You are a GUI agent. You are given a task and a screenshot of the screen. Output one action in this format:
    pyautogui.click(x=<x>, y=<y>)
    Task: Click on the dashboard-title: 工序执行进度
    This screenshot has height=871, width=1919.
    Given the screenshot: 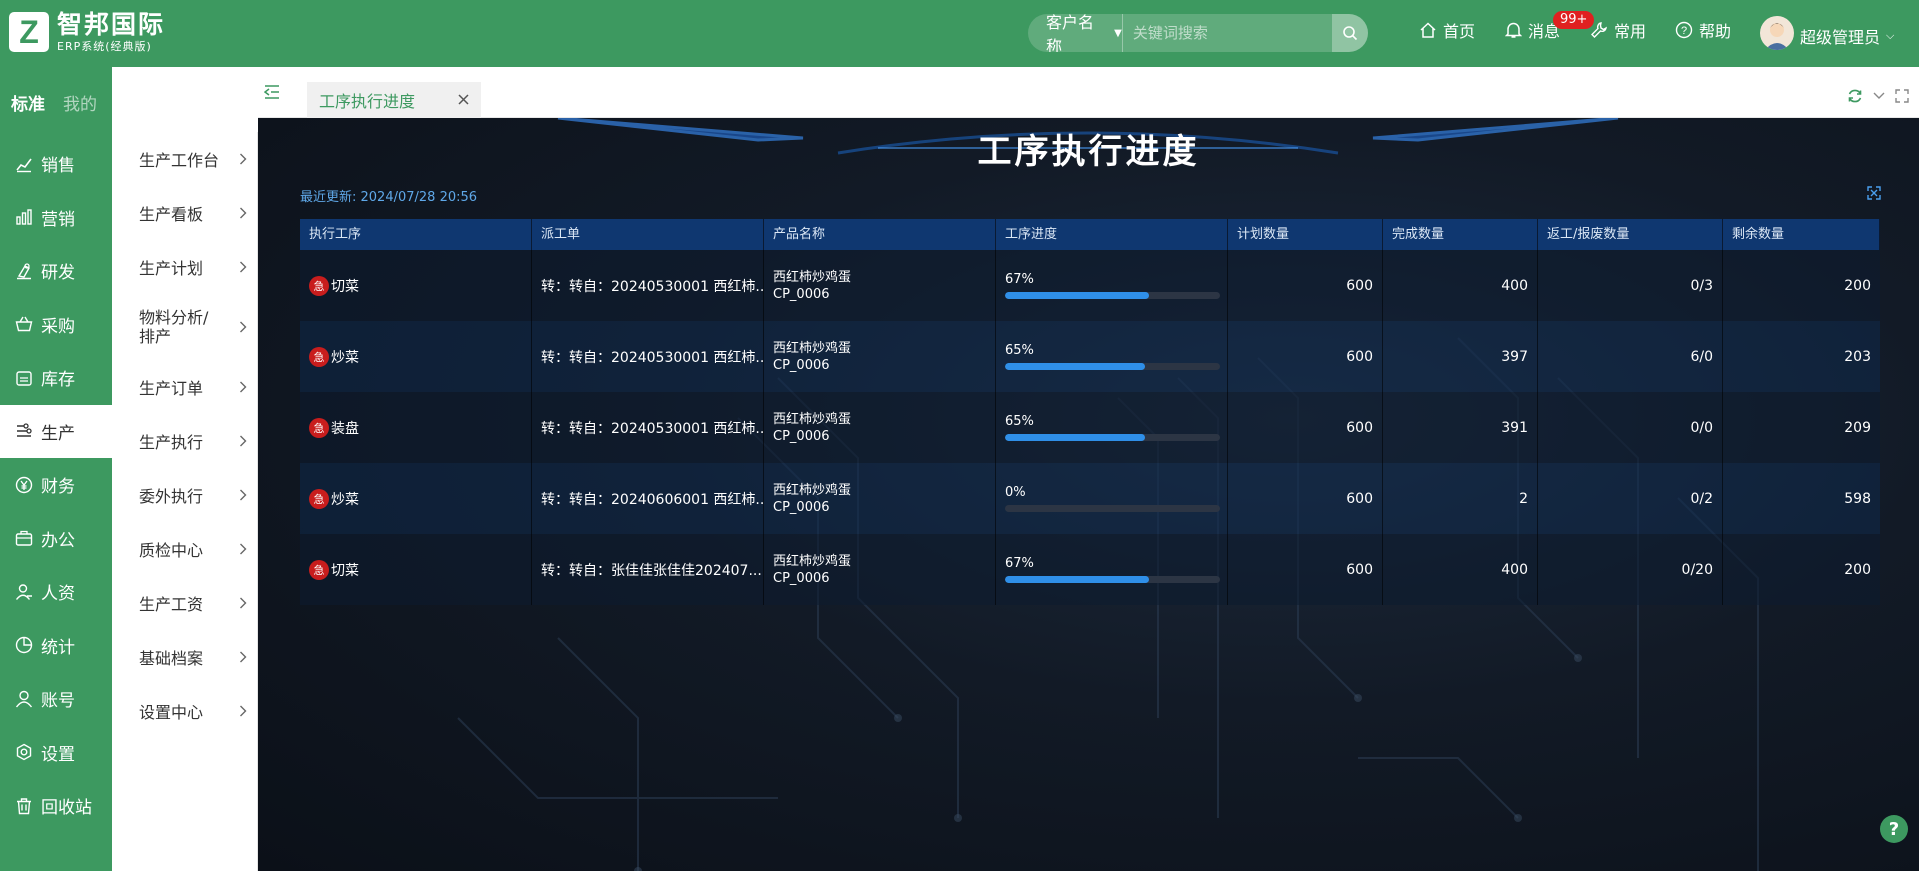 What is the action you would take?
    pyautogui.click(x=1088, y=152)
    